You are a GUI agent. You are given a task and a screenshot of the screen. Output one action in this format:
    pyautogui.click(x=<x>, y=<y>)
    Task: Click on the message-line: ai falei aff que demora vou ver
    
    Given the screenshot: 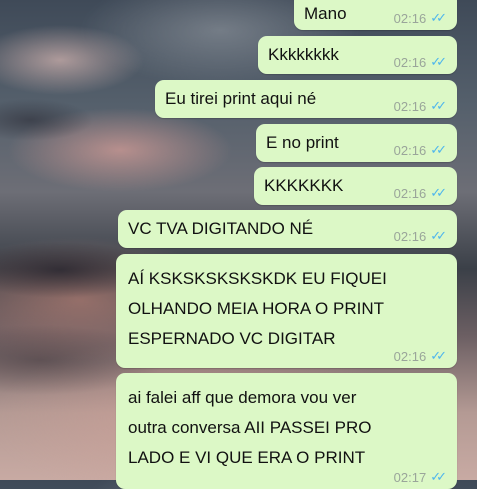 What is the action you would take?
    pyautogui.click(x=242, y=397)
    